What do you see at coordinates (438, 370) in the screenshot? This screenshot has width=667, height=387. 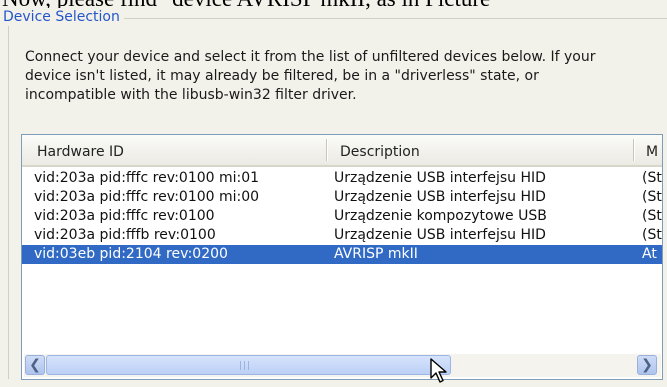 I see `mouse-cursor-icon` at bounding box center [438, 370].